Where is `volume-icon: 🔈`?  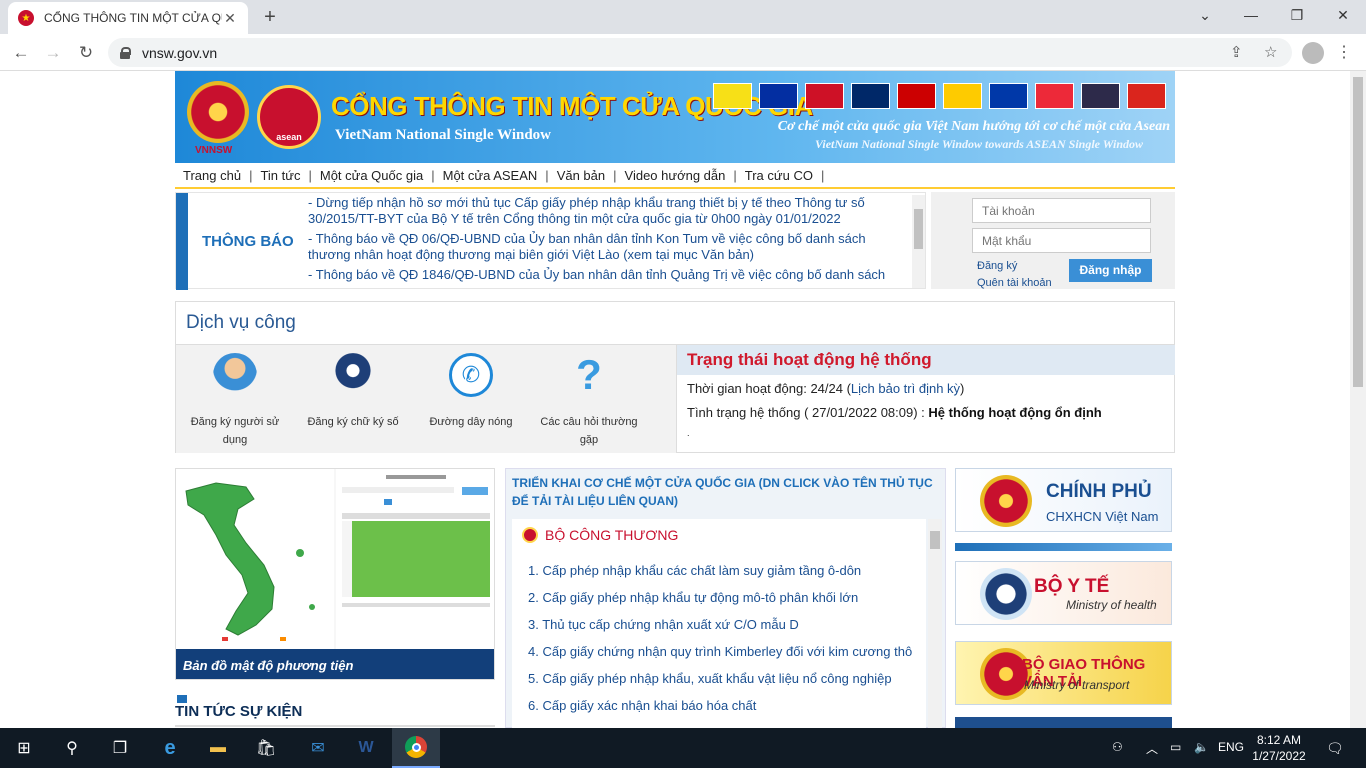
volume-icon: 🔈 is located at coordinates (1201, 747).